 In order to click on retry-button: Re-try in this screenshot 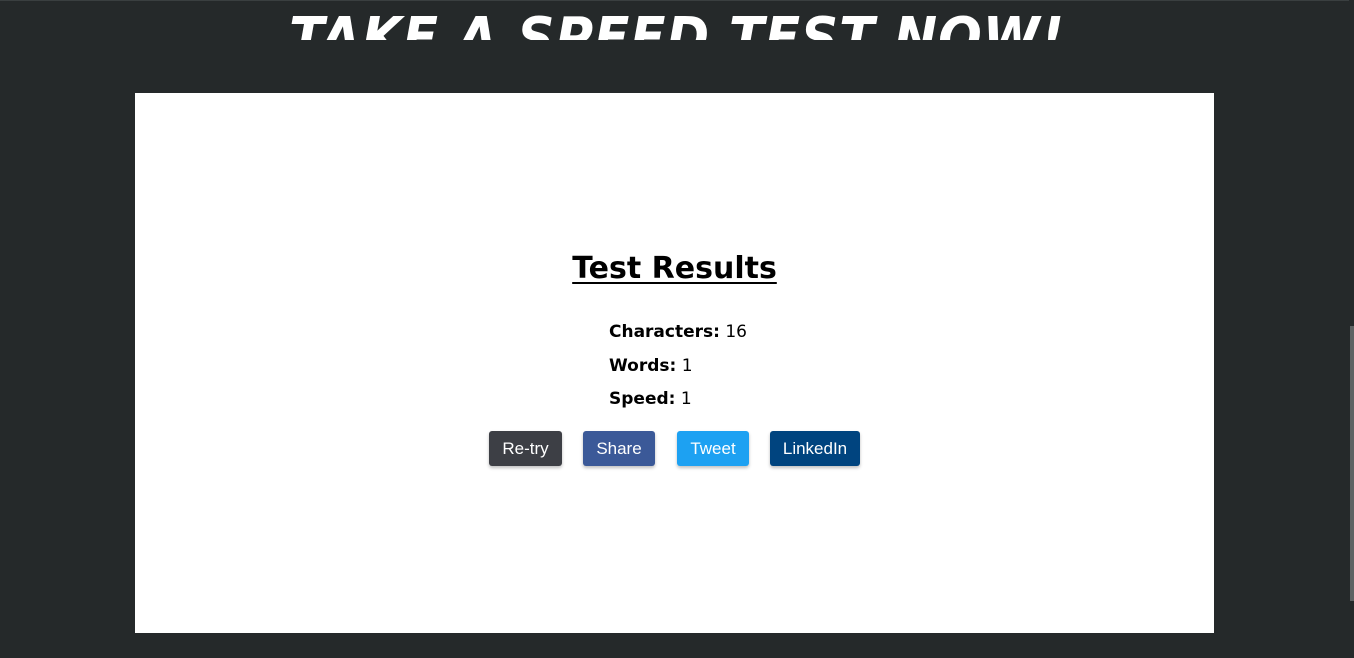, I will do `click(525, 448)`.